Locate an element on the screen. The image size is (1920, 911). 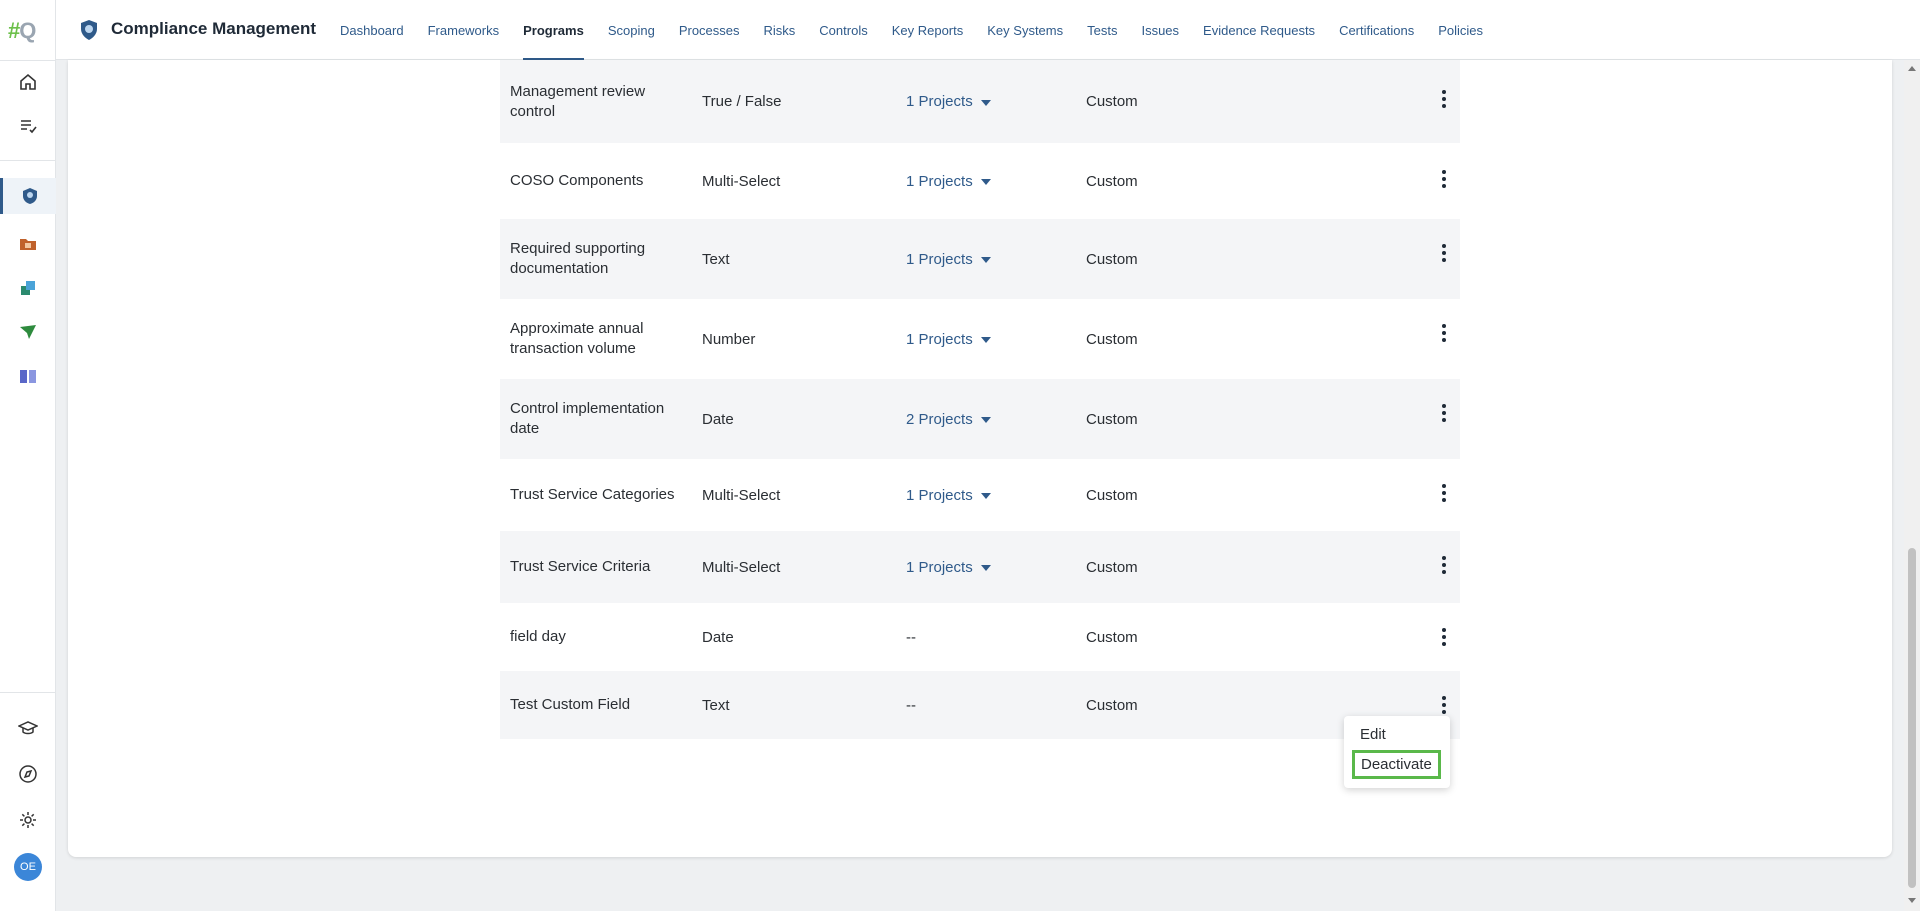
nav-dashboard: Dashboard is located at coordinates (372, 30).